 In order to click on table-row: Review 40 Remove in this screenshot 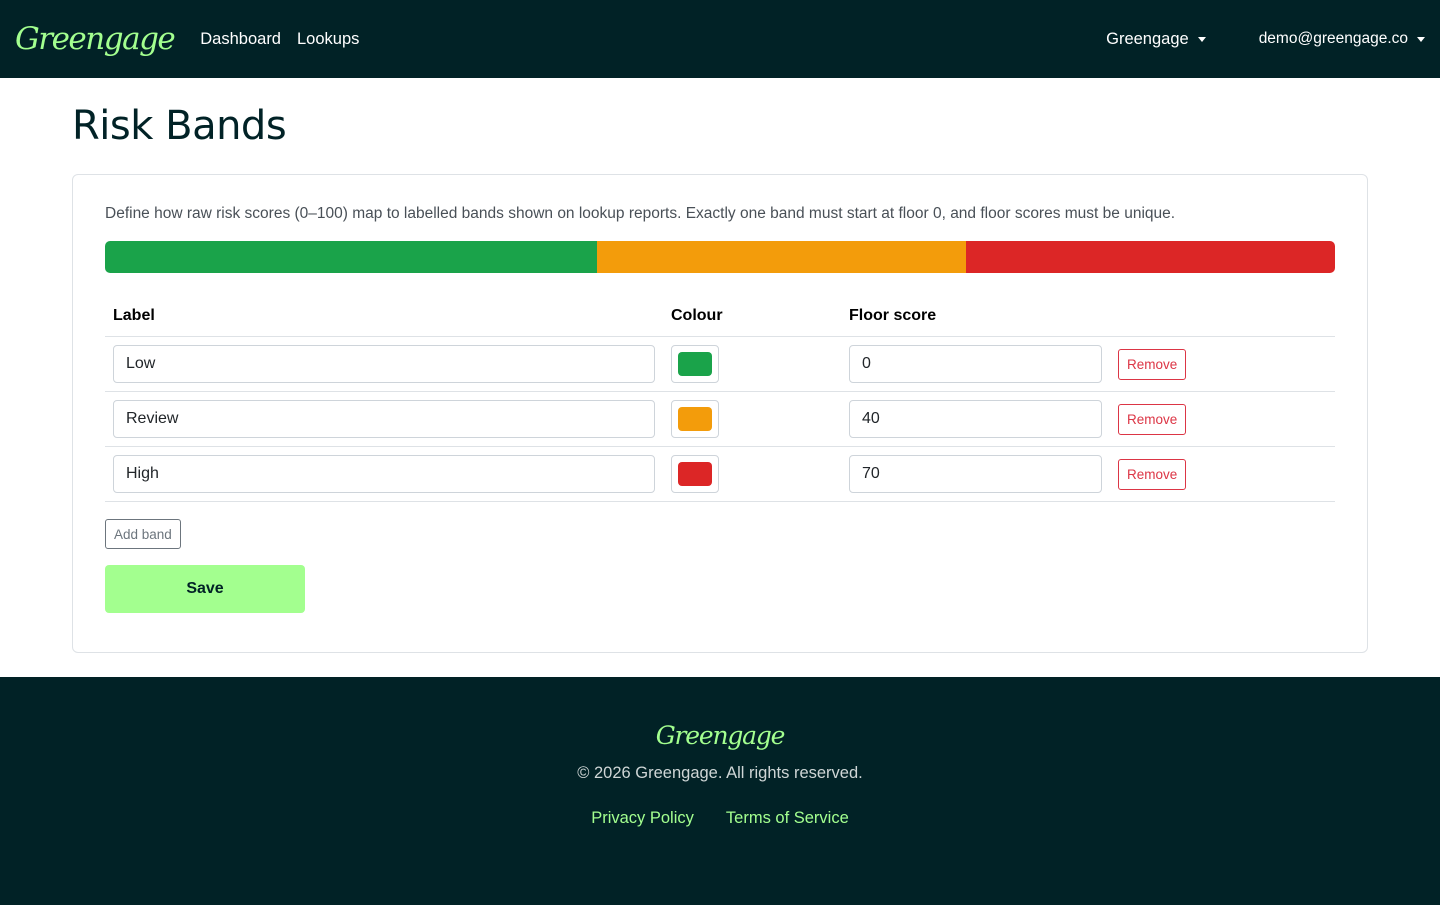, I will do `click(720, 419)`.